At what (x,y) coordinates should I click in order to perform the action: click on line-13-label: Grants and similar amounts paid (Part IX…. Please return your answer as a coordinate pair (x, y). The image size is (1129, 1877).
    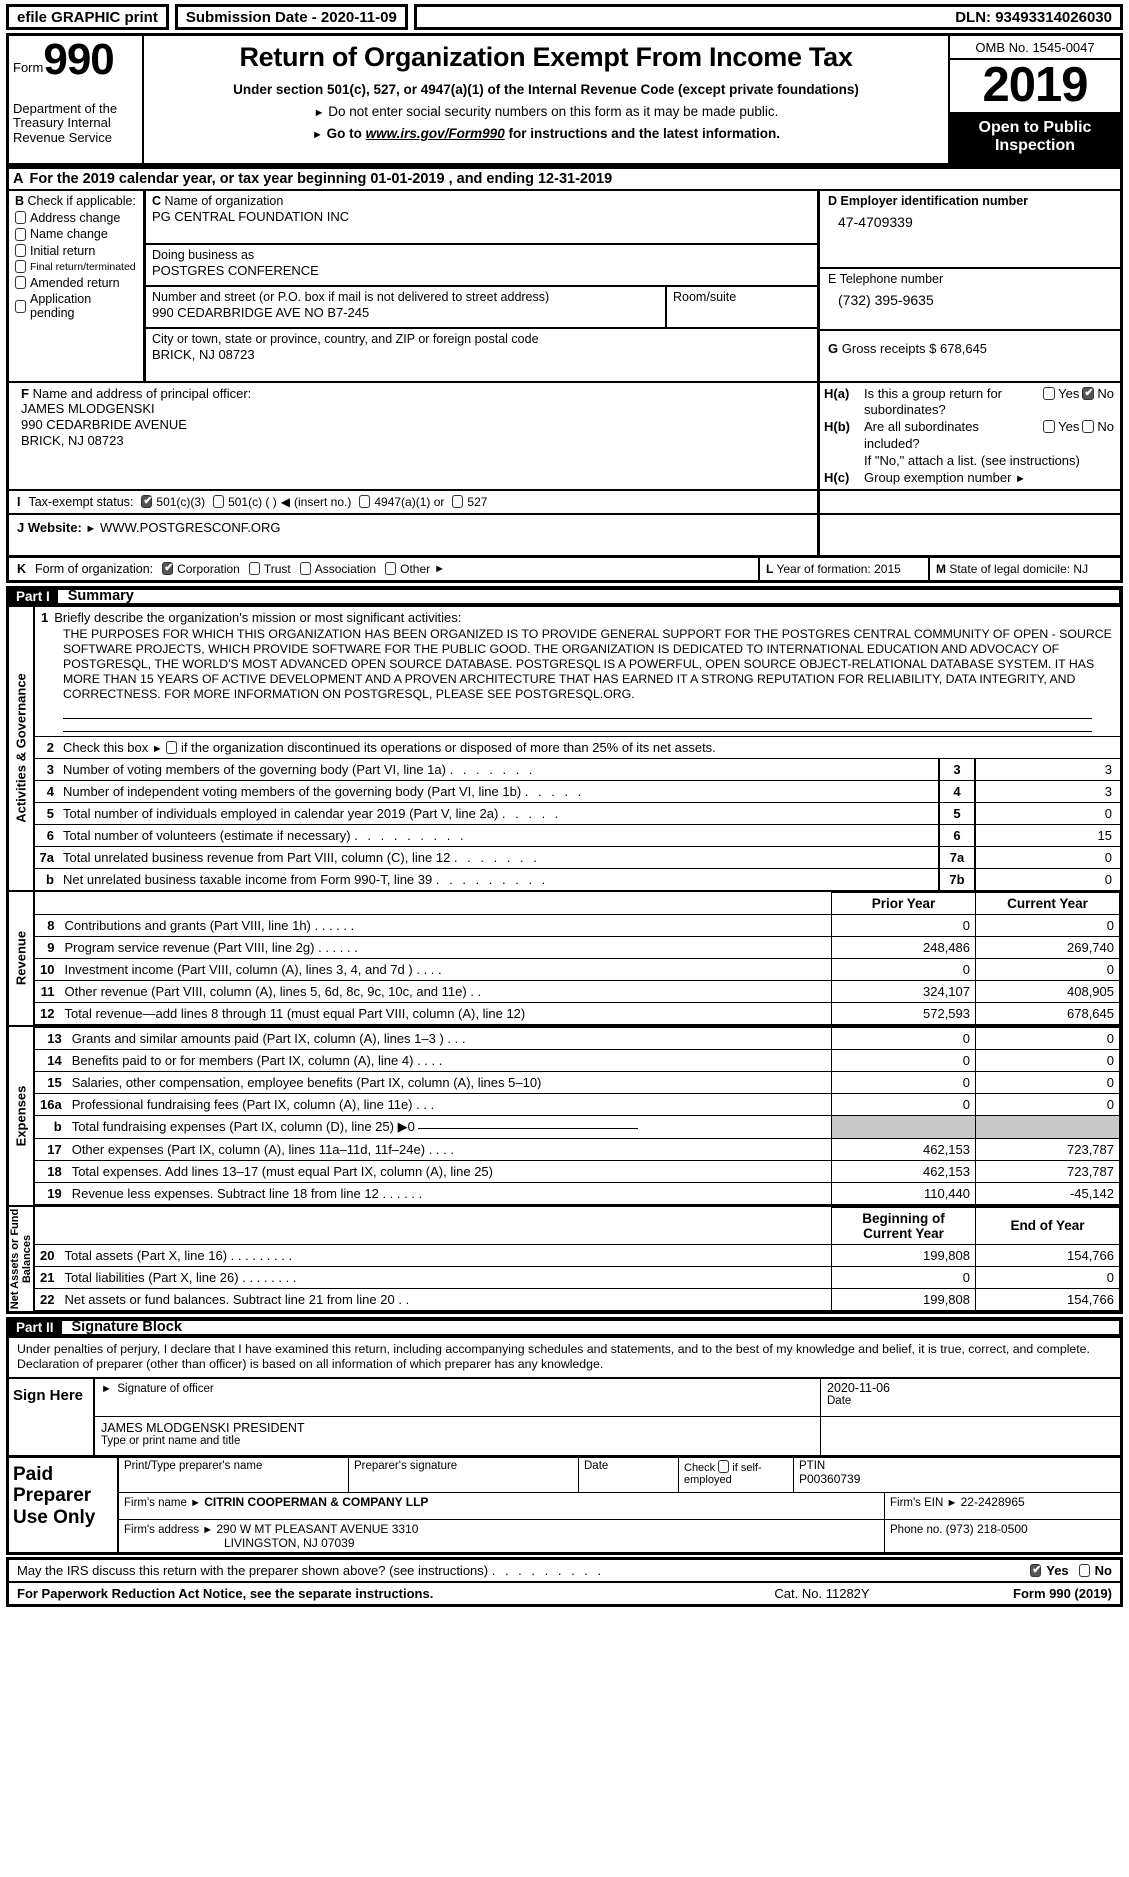
    Looking at the image, I should click on (449, 1038).